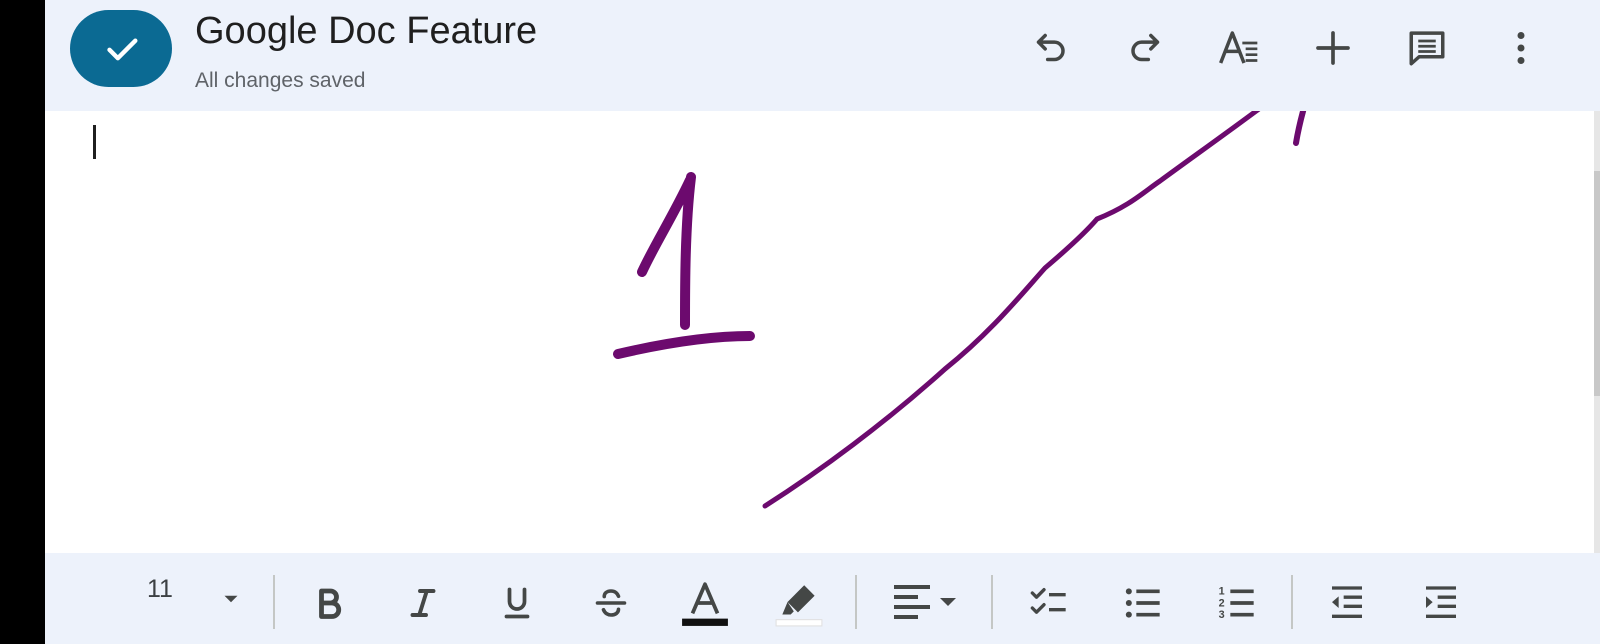  I want to click on text-color-icon, so click(705, 604).